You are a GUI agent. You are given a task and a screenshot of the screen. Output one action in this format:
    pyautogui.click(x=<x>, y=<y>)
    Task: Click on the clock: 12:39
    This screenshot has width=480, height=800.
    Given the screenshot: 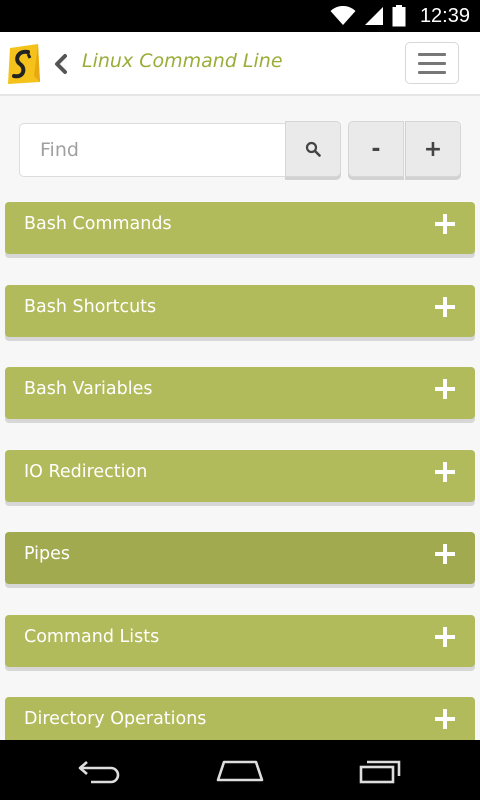 What is the action you would take?
    pyautogui.click(x=444, y=15)
    